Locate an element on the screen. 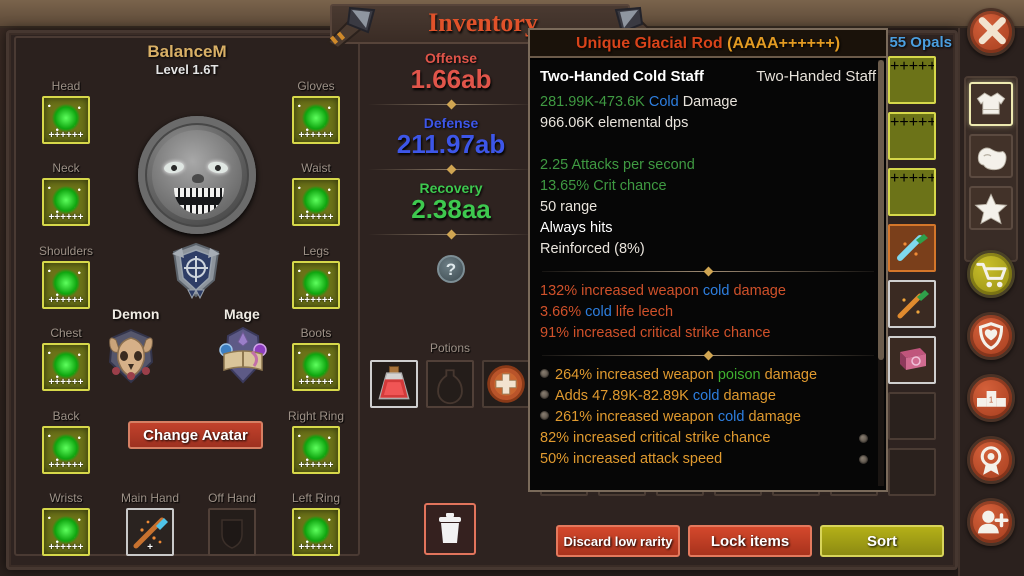 The height and width of the screenshot is (576, 1024). equipment-slot-right-ring: ++++++ is located at coordinates (316, 450).